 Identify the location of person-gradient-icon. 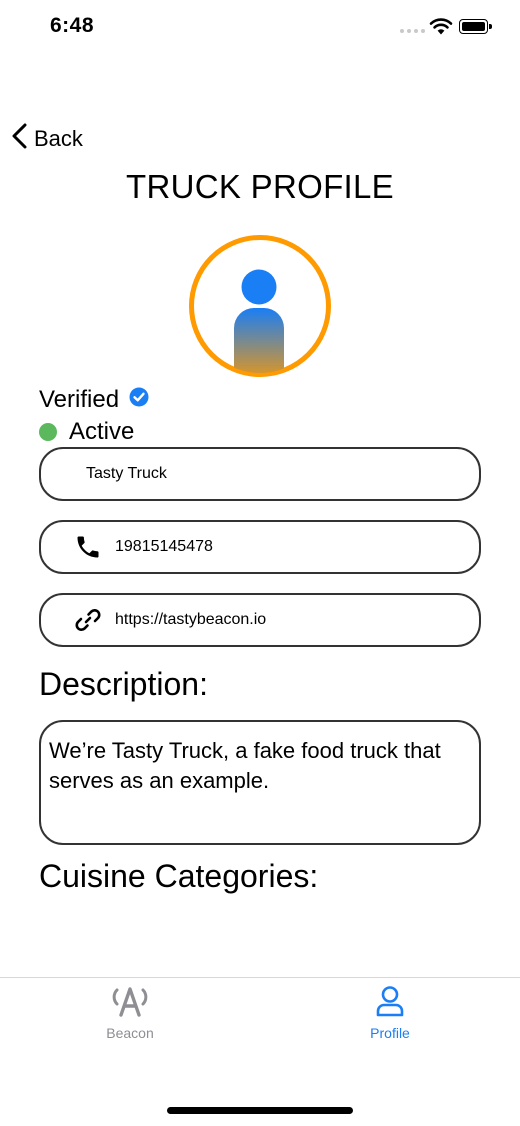
(260, 306).